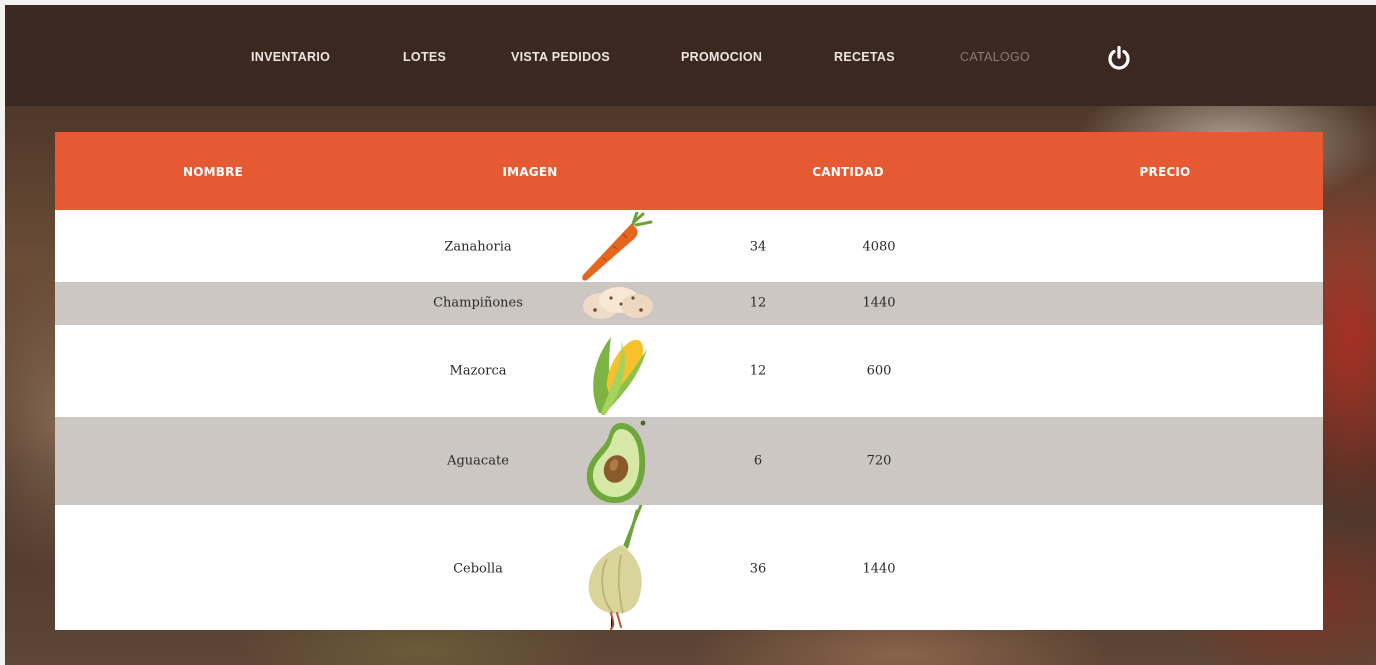 The height and width of the screenshot is (665, 1376). Describe the element at coordinates (560, 57) in the screenshot. I see `nav-vista-pedidos: VISTA PEDIDOS` at that location.